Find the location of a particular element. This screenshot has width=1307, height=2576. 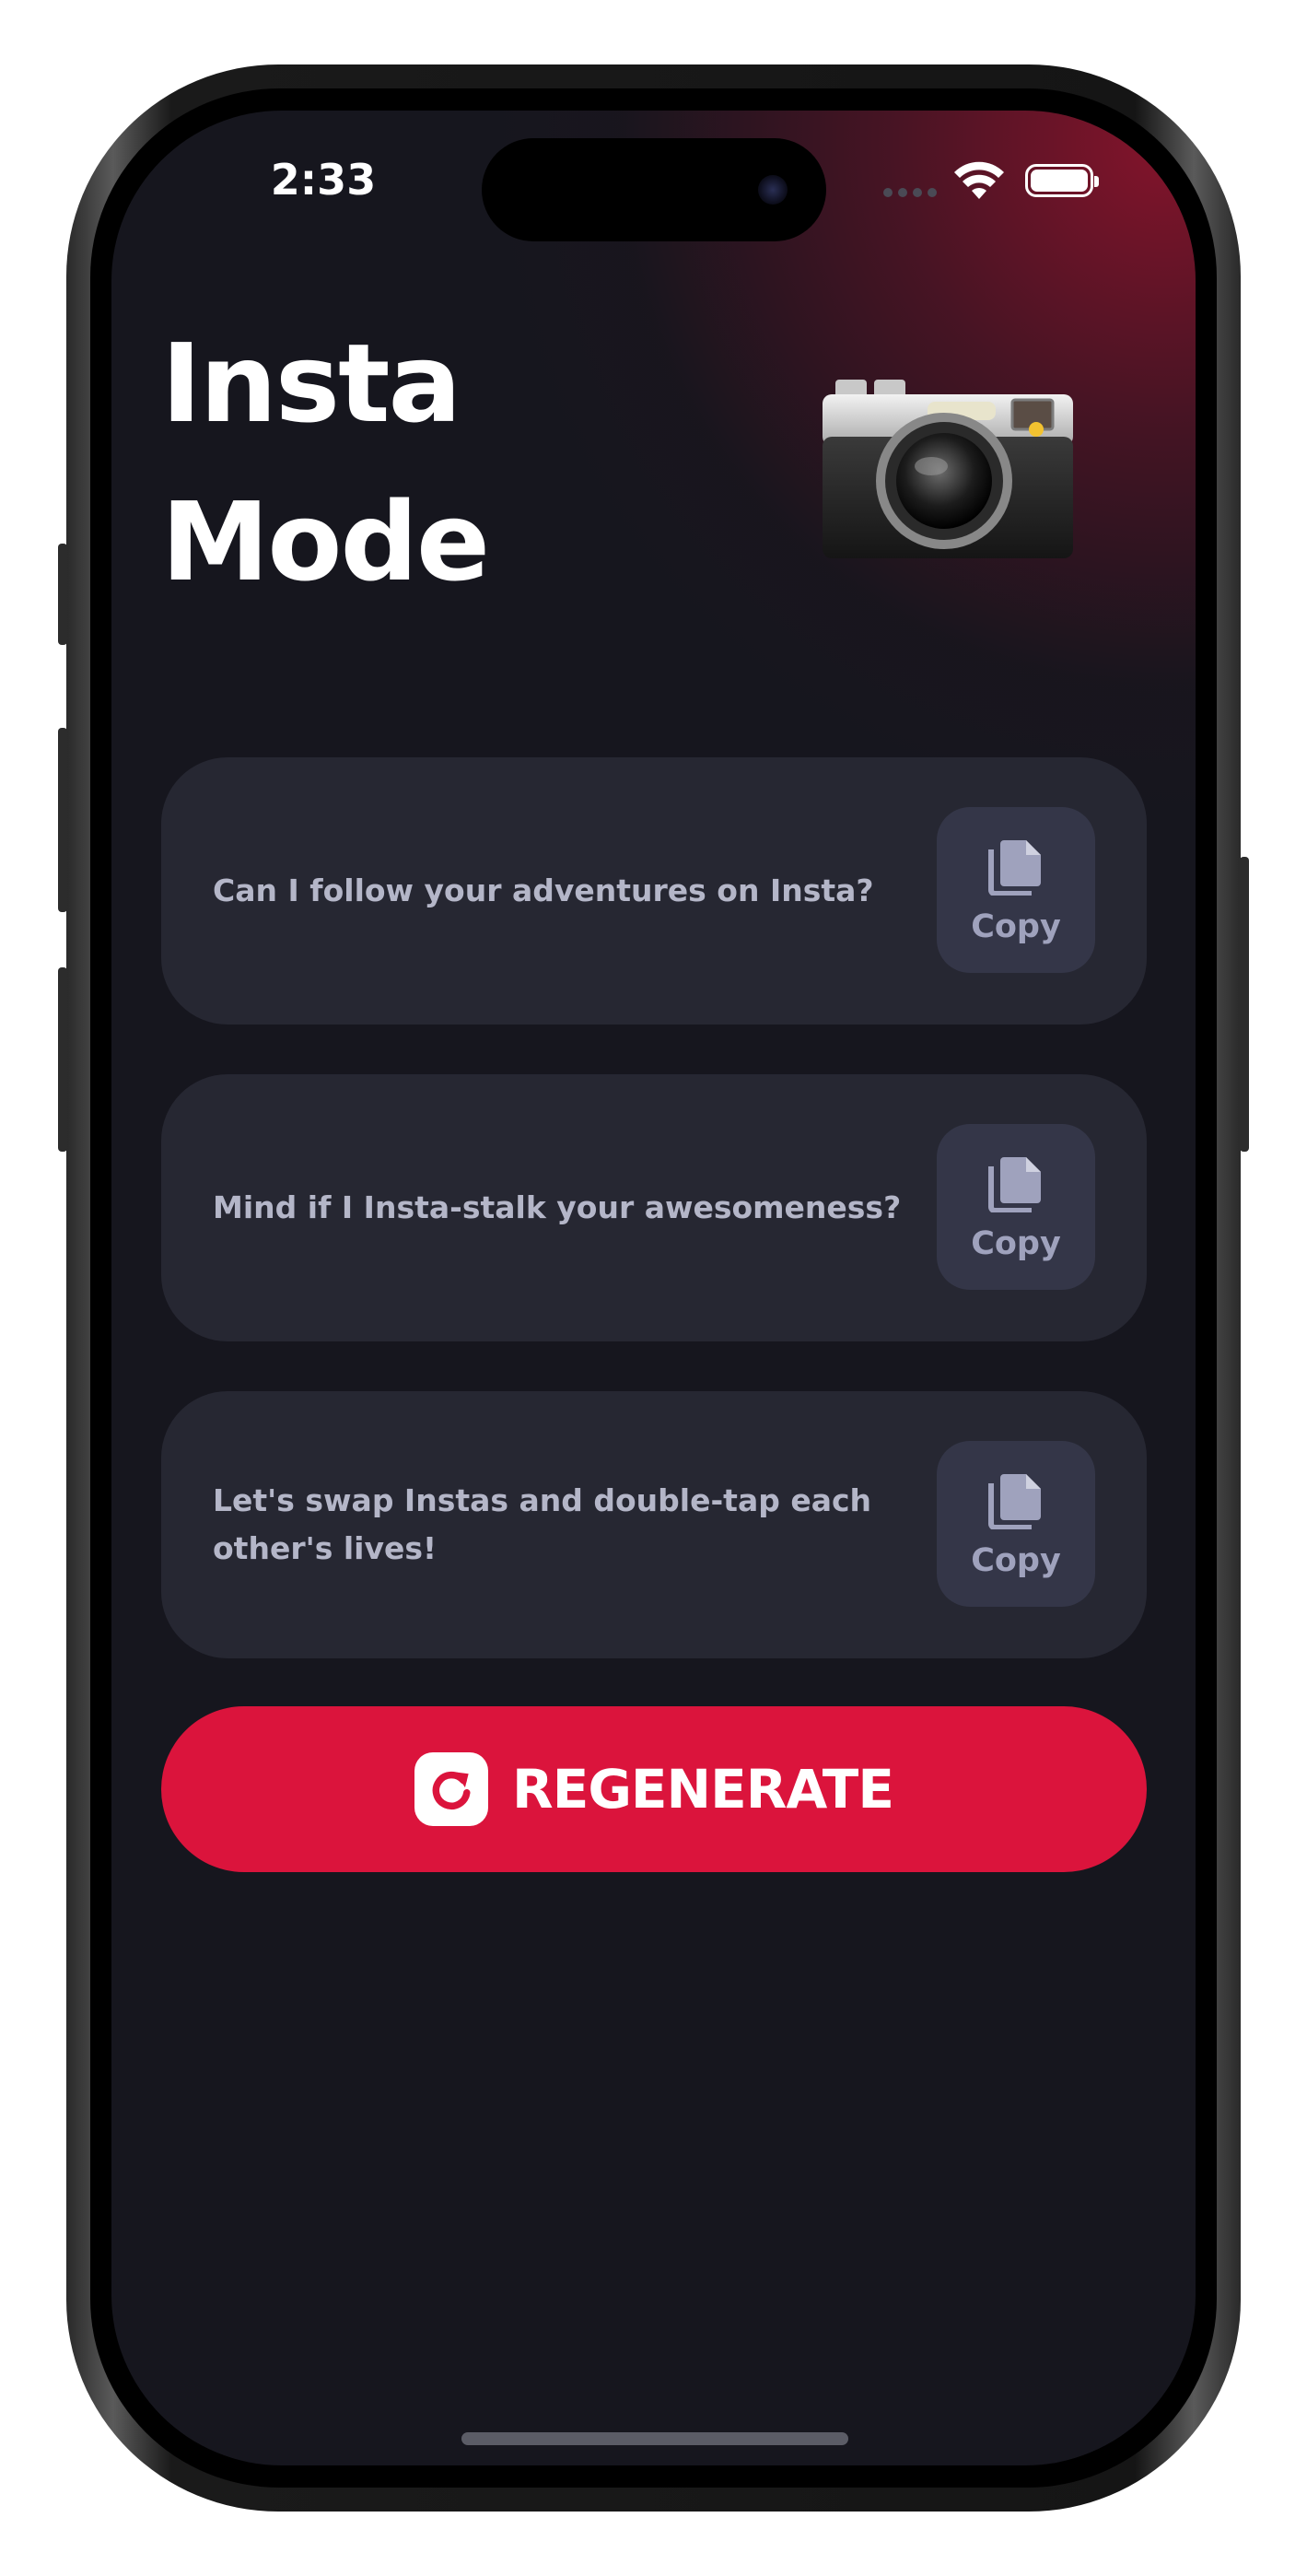

regenerate-label: REGENERATE is located at coordinates (703, 1789).